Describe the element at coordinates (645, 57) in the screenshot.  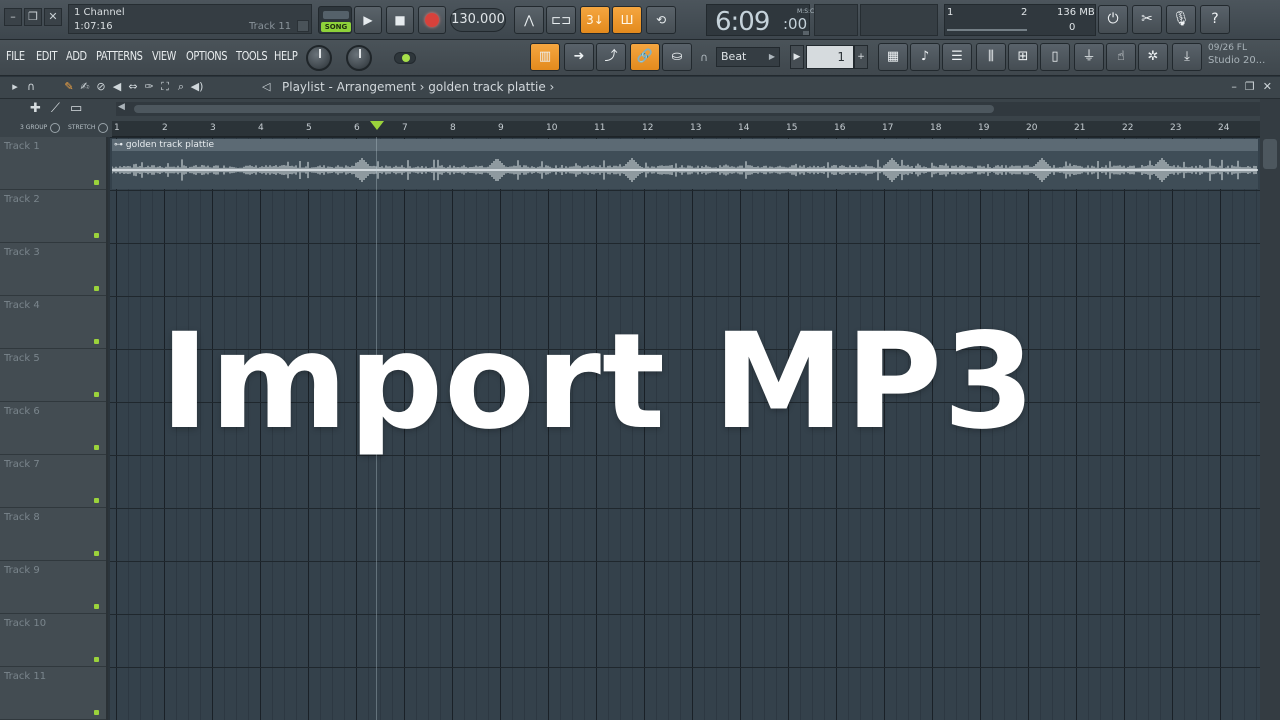
I see `link-button: 🔗` at that location.